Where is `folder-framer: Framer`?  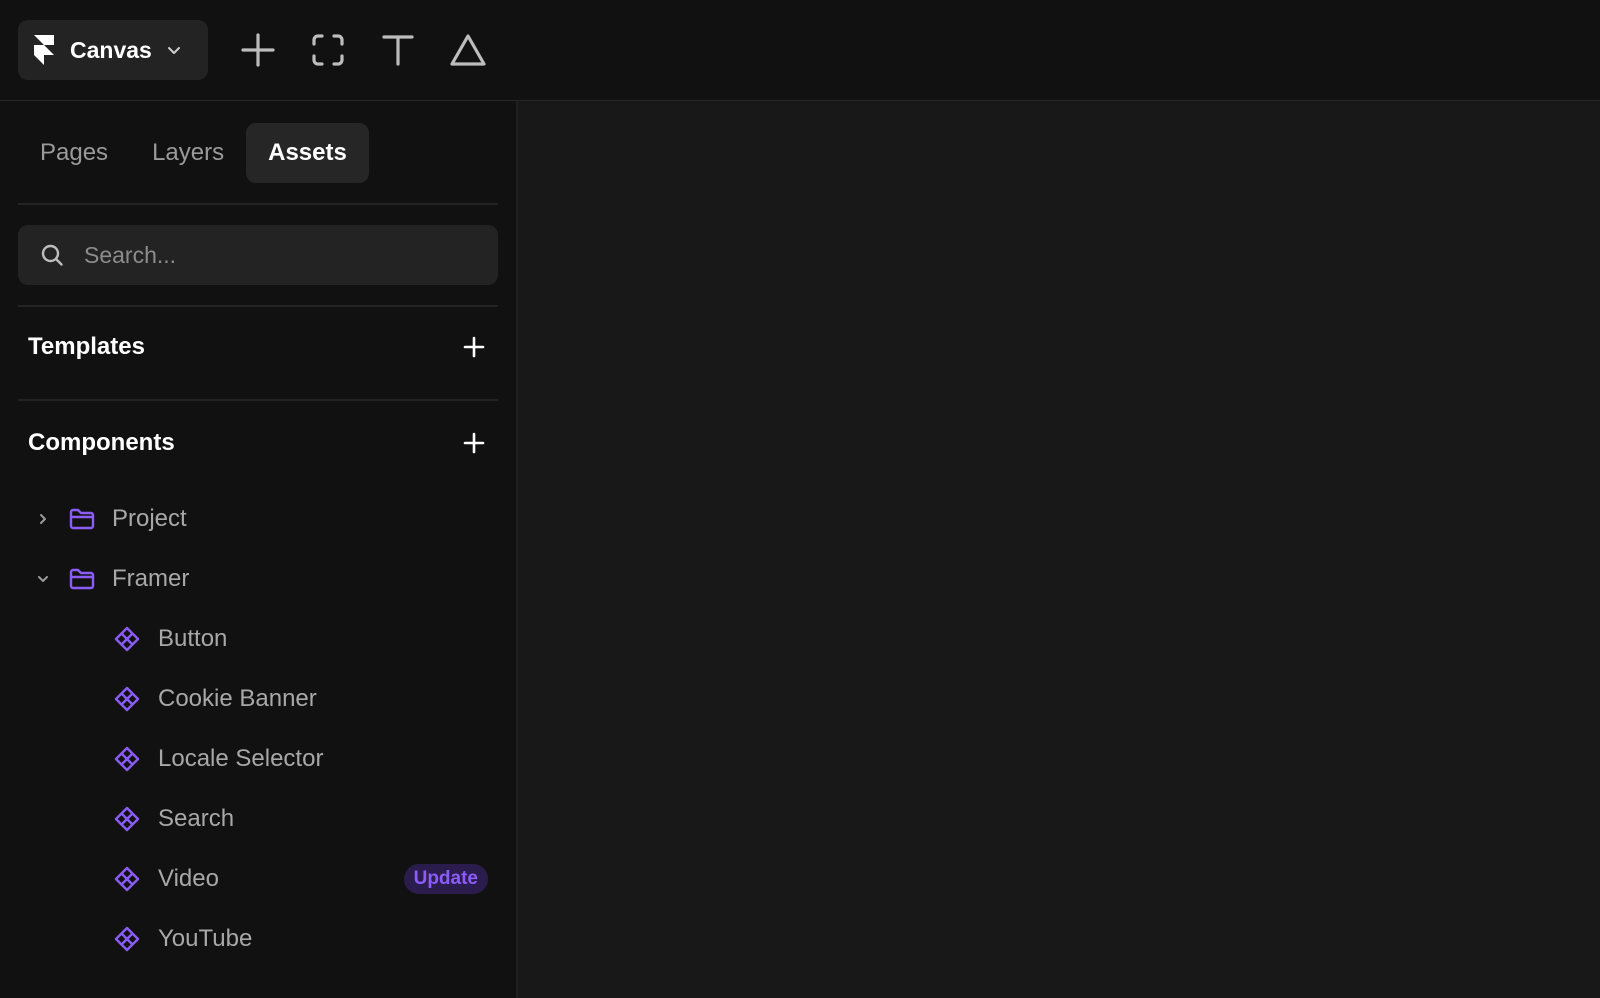 folder-framer: Framer is located at coordinates (258, 579).